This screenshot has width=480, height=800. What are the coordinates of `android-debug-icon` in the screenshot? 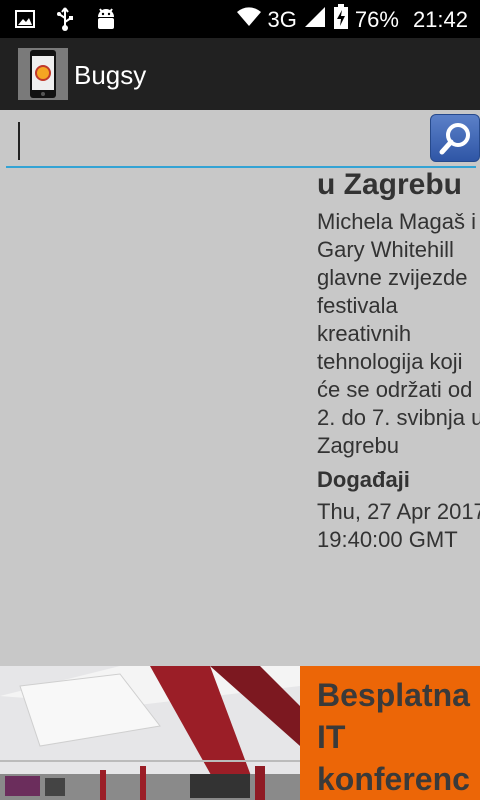 It's located at (106, 21).